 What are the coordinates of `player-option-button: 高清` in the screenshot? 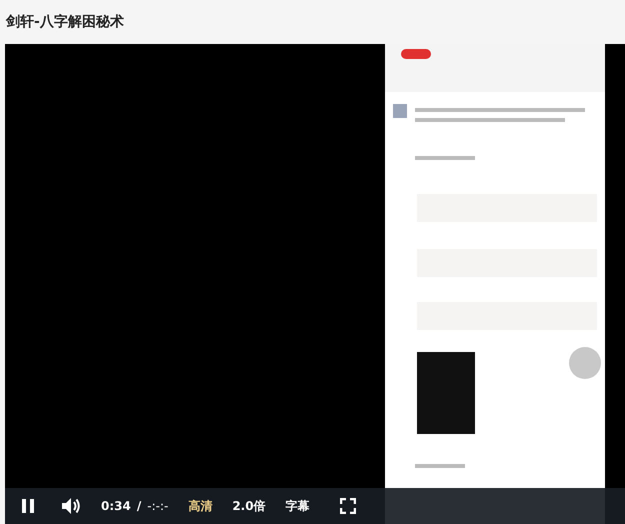 It's located at (200, 506).